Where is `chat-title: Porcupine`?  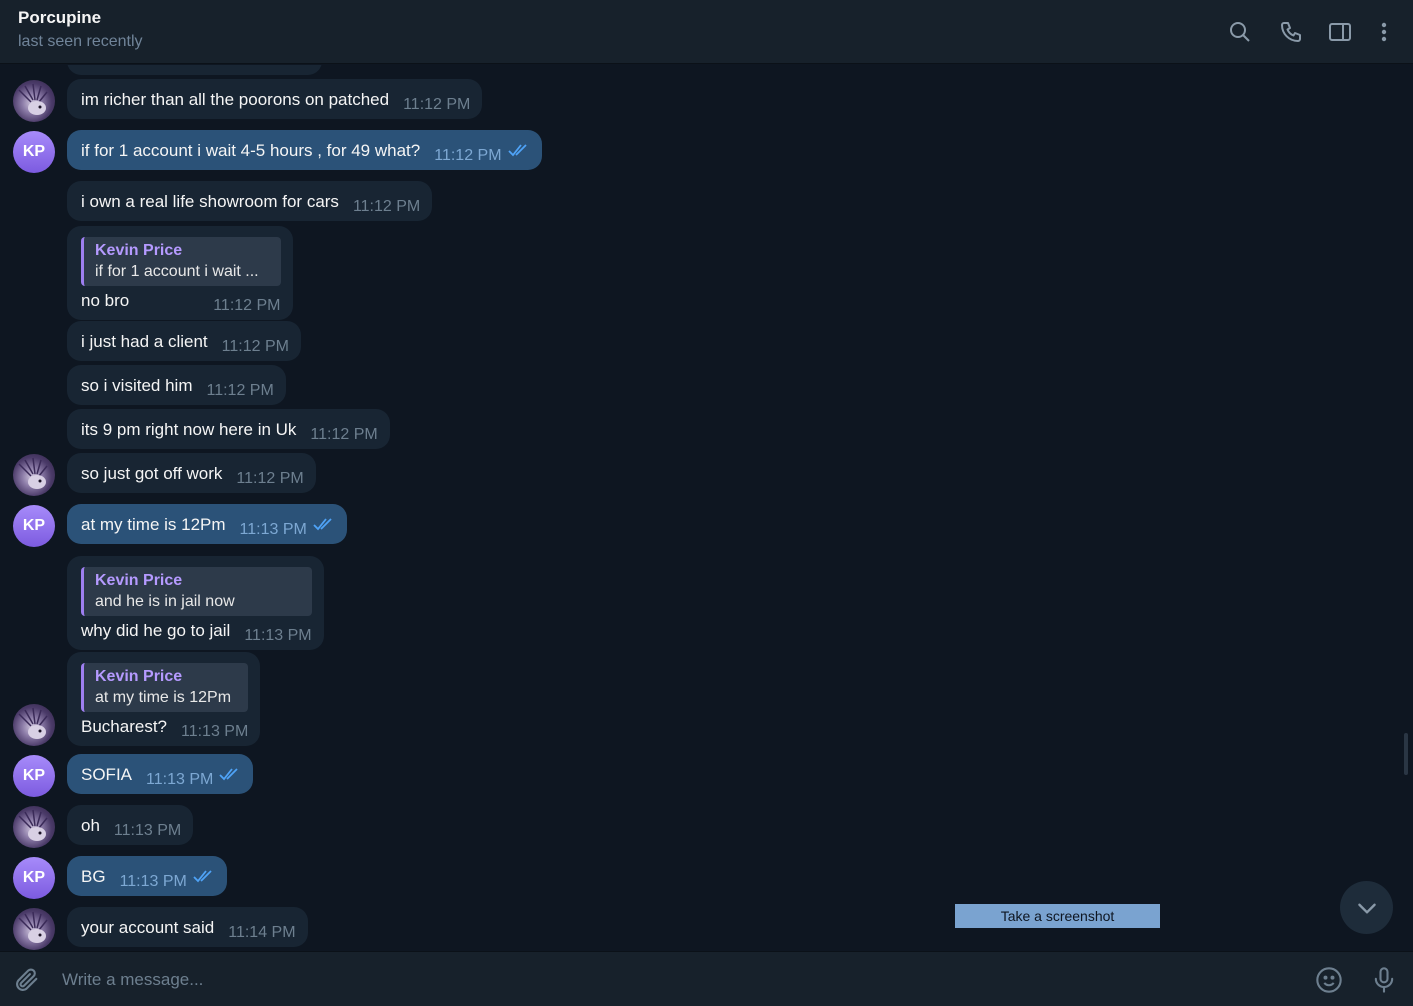
chat-title: Porcupine is located at coordinates (59, 18).